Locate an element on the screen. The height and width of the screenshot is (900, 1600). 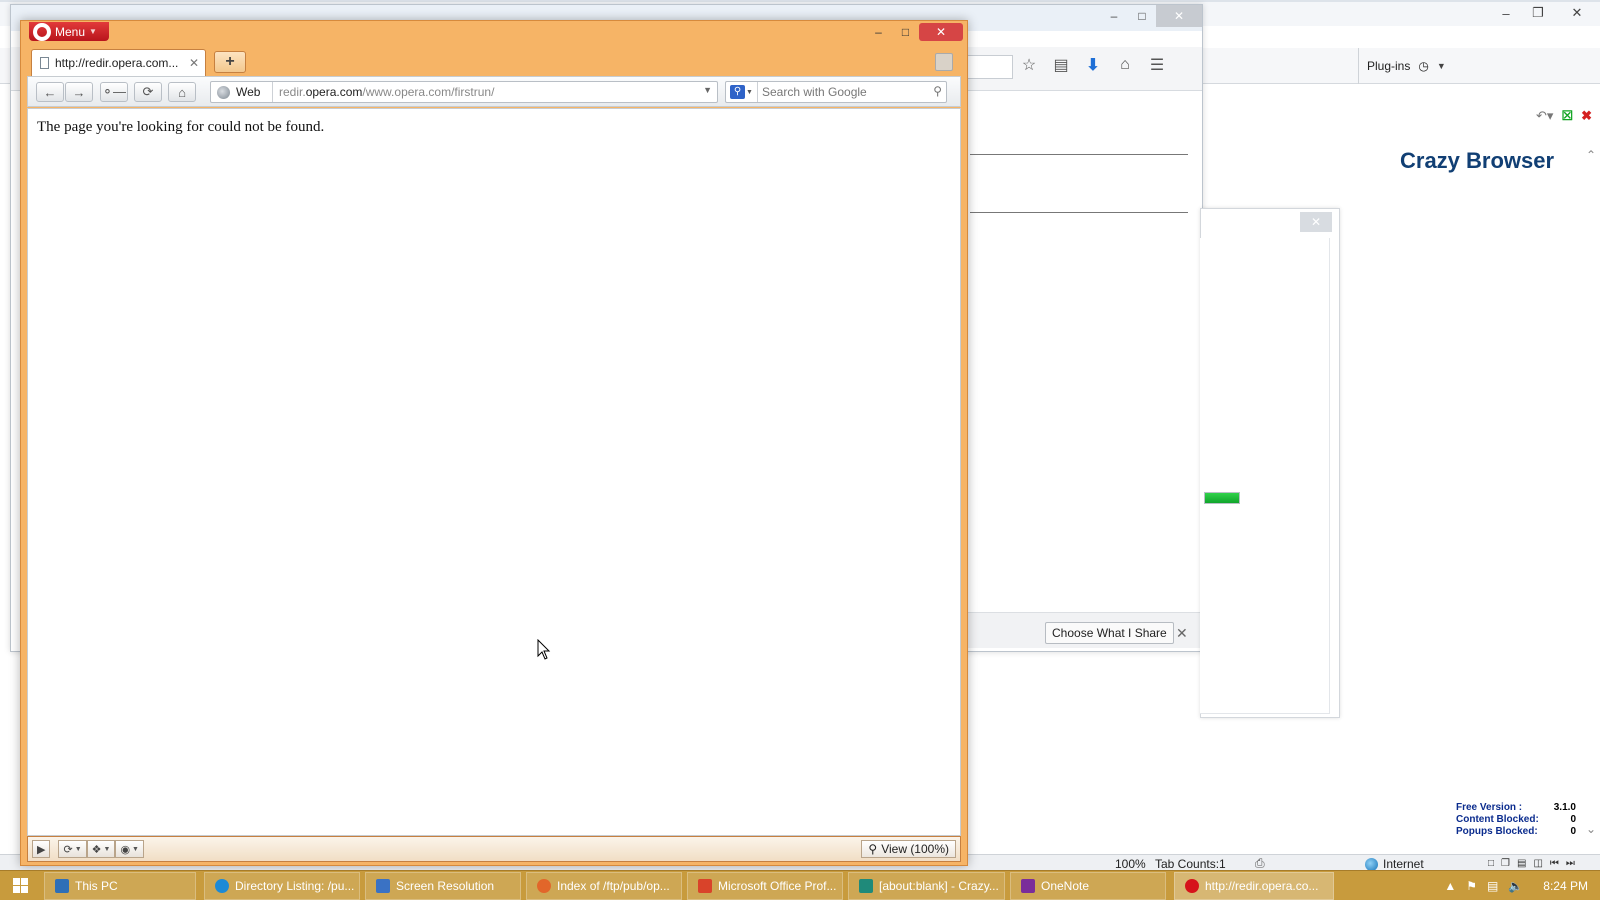
search-engine-selector: ⚲ ▼ is located at coordinates (742, 92).